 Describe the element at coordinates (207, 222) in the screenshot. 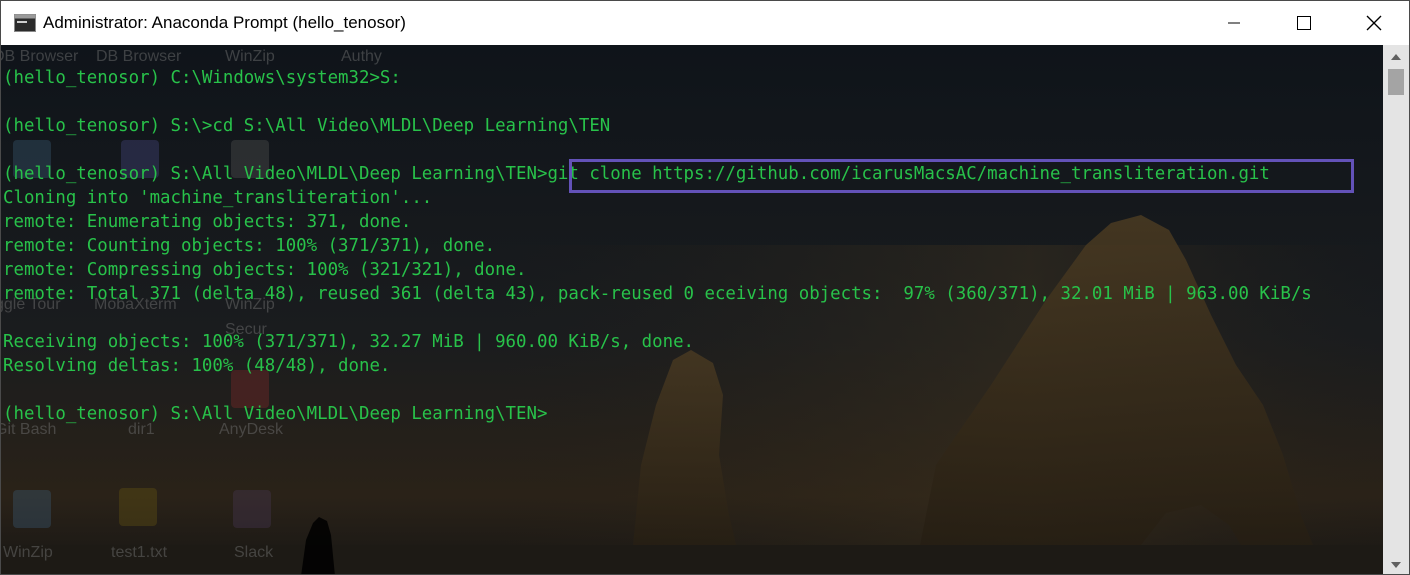

I see `terminal-line: remote: Enumerating objects: 371, done.` at that location.